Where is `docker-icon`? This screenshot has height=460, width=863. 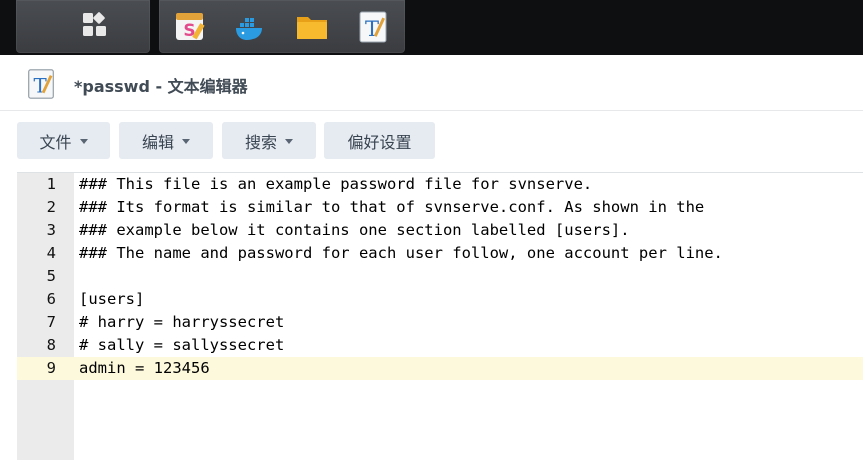 docker-icon is located at coordinates (250, 27).